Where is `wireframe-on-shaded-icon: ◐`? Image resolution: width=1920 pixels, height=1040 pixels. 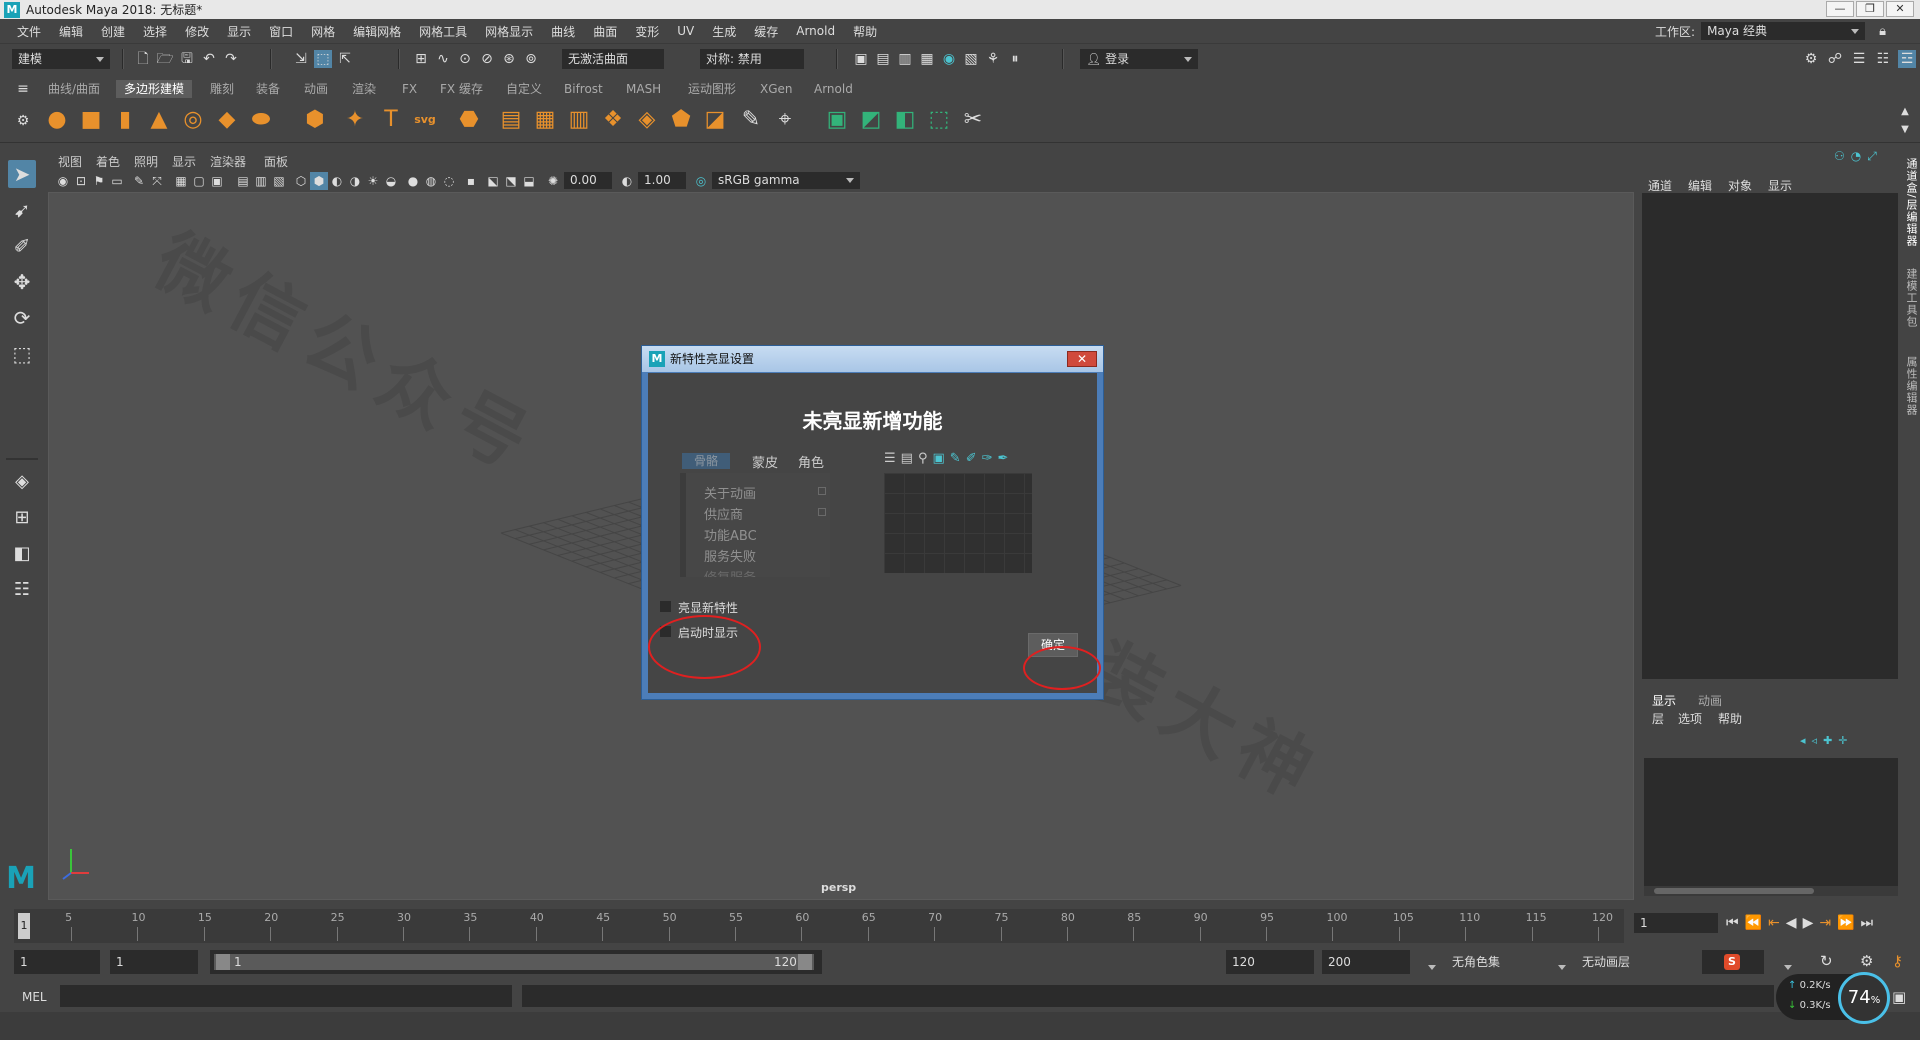
wireframe-on-shaded-icon: ◐ is located at coordinates (337, 181).